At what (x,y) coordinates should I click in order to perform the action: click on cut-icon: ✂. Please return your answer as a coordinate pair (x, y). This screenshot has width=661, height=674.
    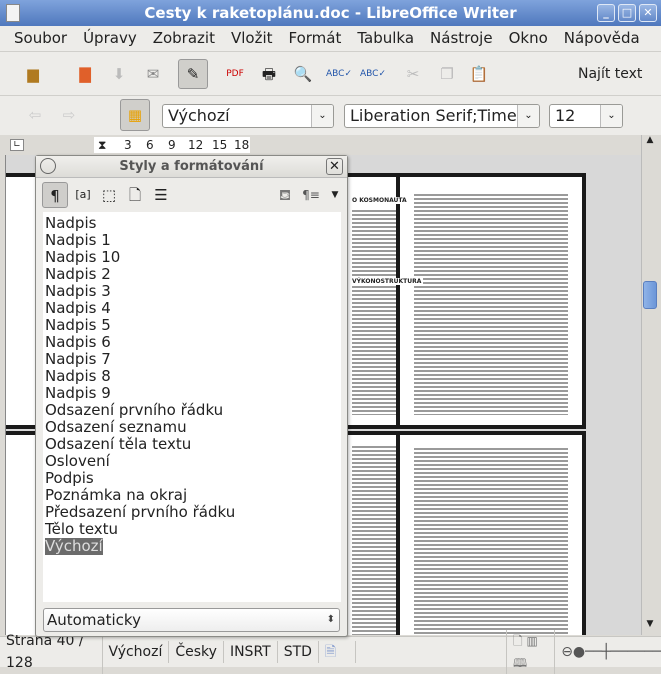
    Looking at the image, I should click on (413, 74).